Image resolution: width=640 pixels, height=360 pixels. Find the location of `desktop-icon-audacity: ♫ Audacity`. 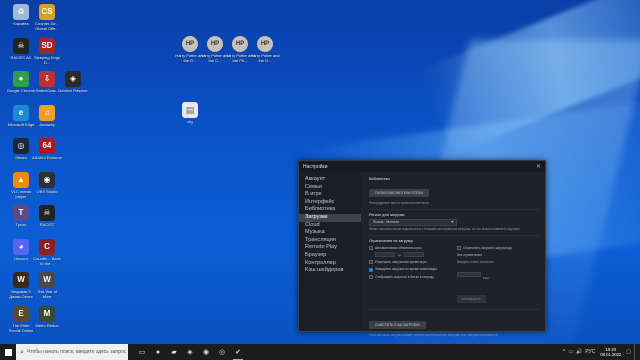

desktop-icon-audacity: ♫ Audacity is located at coordinates (47, 115).